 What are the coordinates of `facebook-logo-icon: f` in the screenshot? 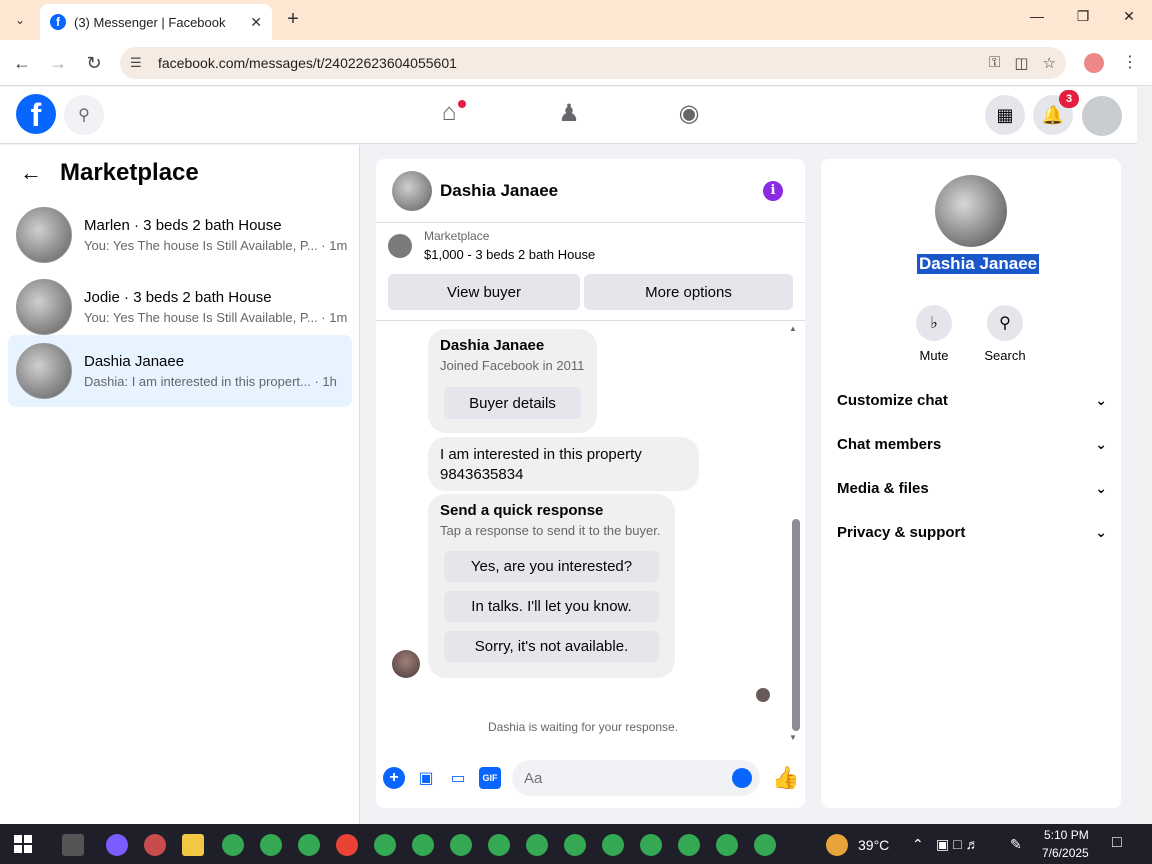 It's located at (36, 114).